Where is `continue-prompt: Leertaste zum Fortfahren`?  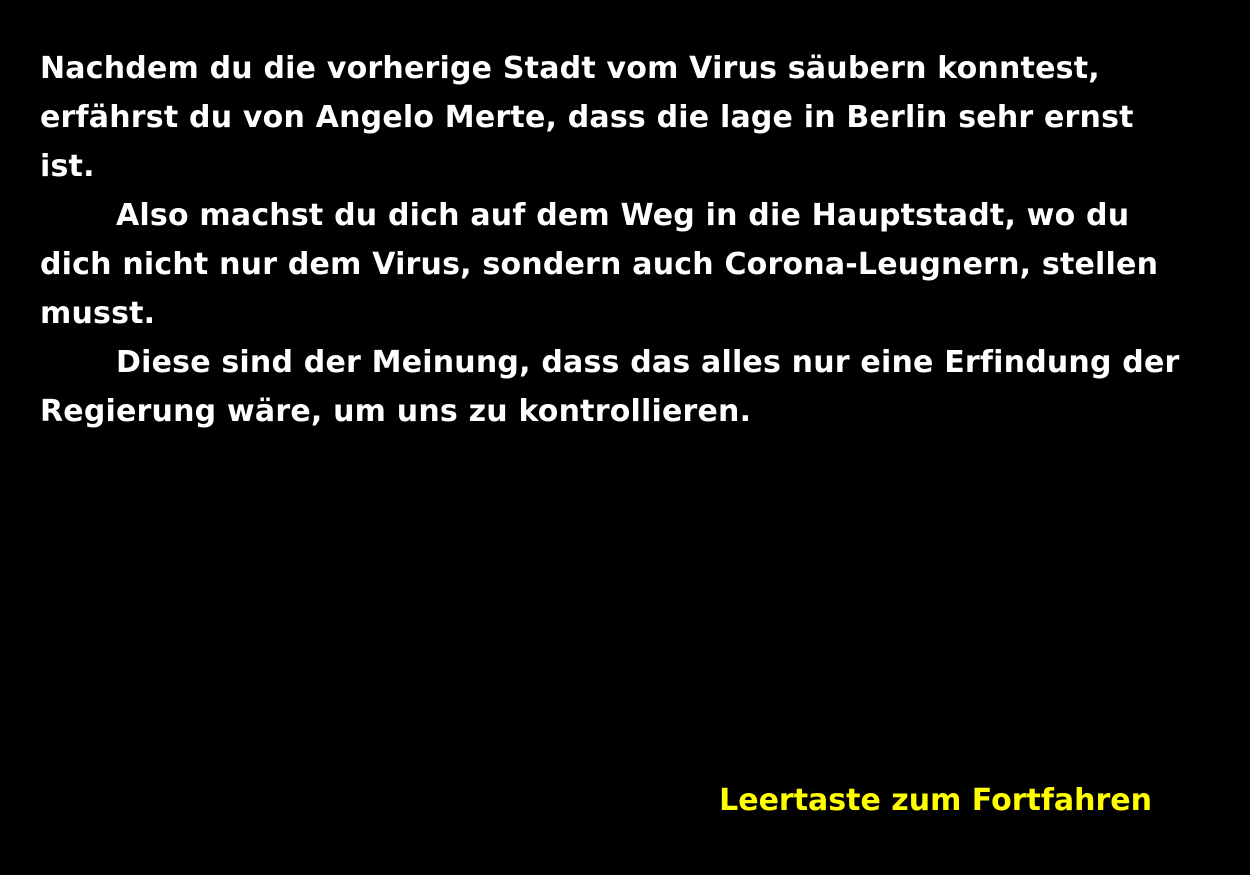 continue-prompt: Leertaste zum Fortfahren is located at coordinates (935, 801).